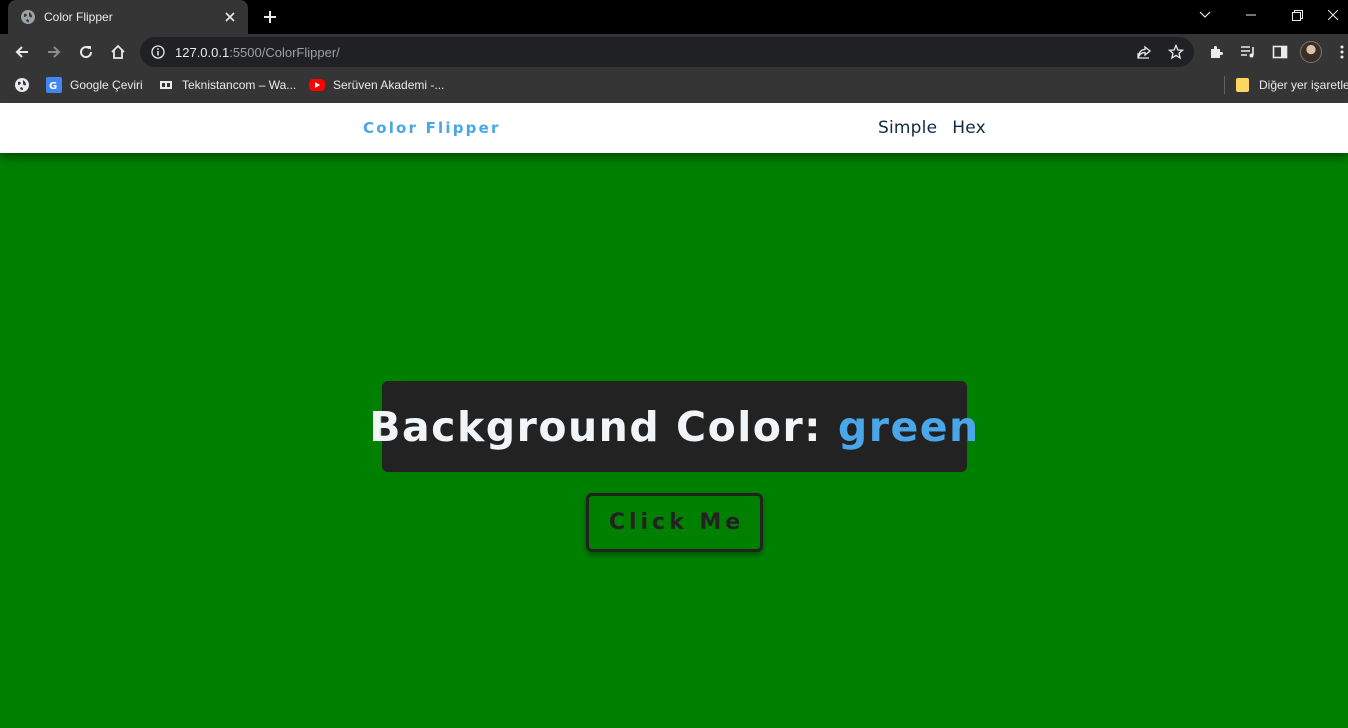 Image resolution: width=1348 pixels, height=728 pixels. I want to click on other-bookmarks-folder: Diğer yer işaretle, so click(1292, 85).